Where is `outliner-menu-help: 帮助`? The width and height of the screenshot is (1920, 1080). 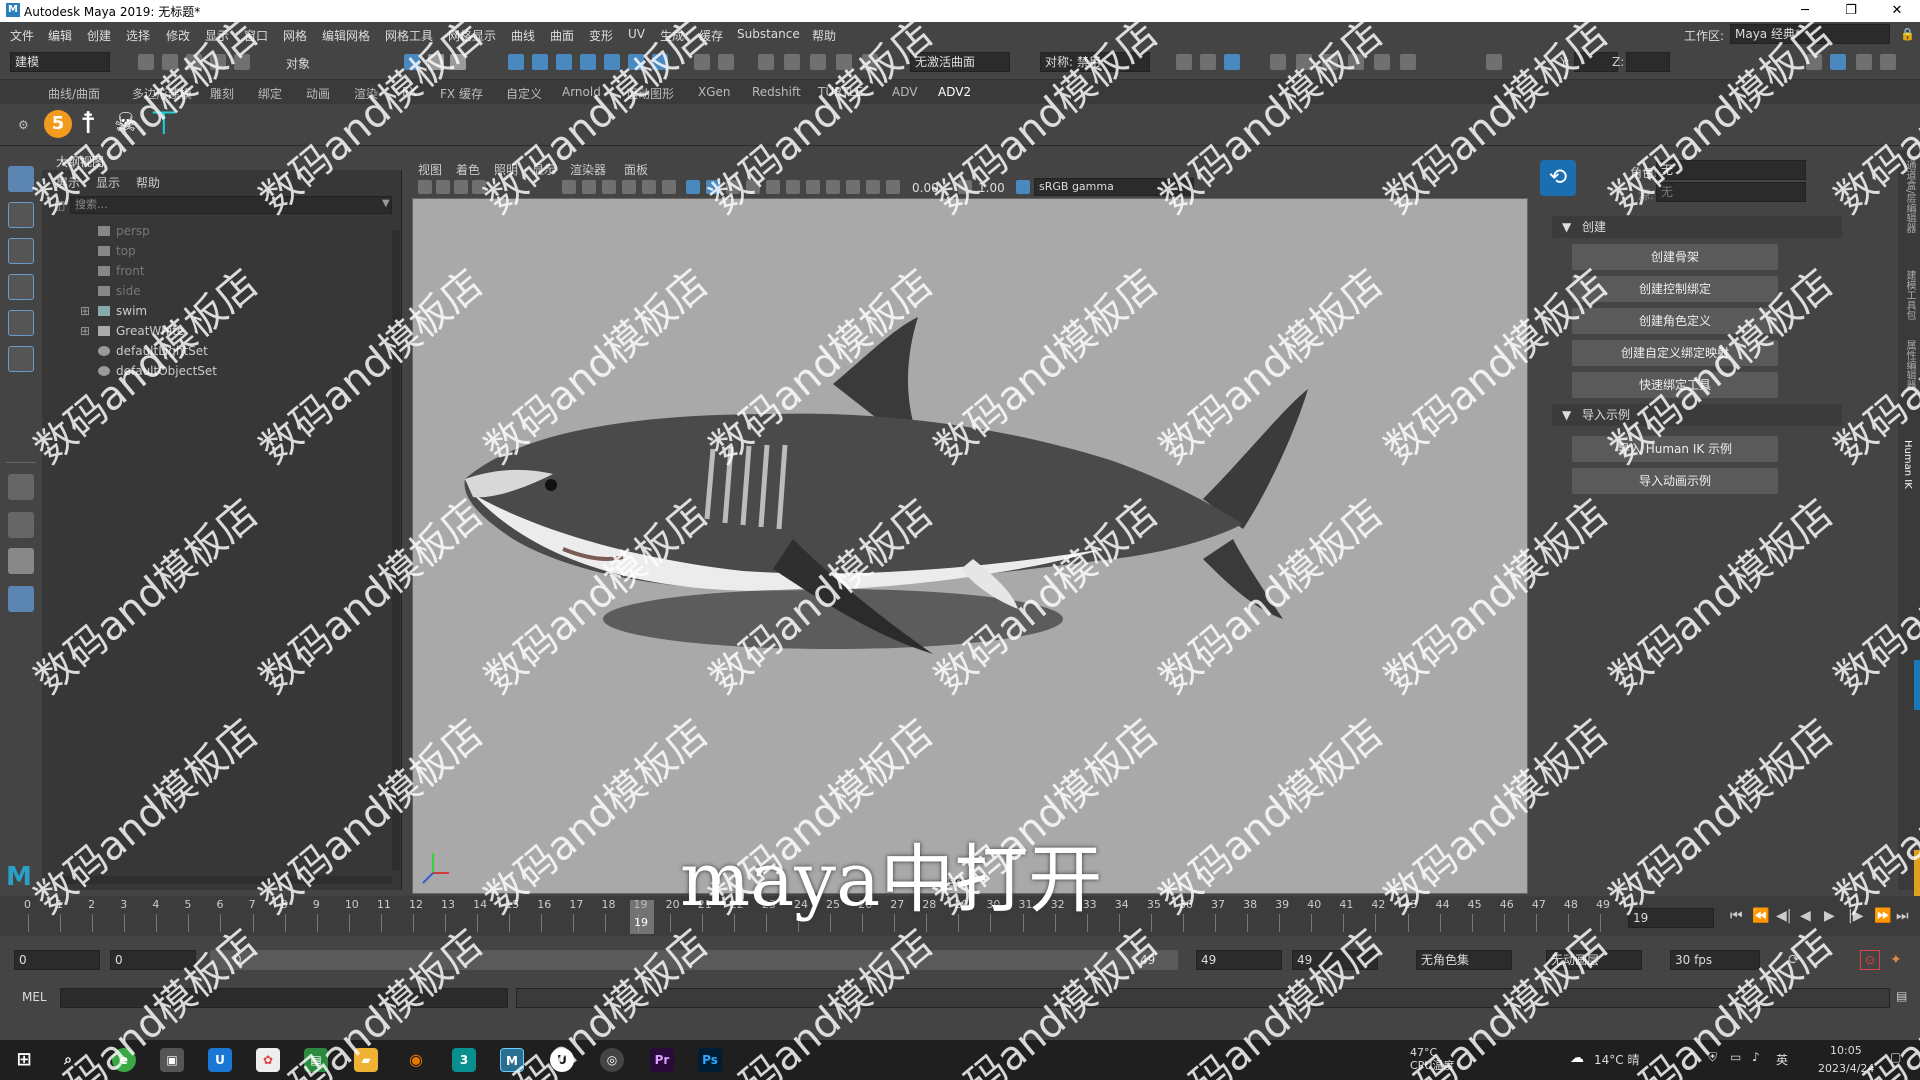 outliner-menu-help: 帮助 is located at coordinates (148, 182).